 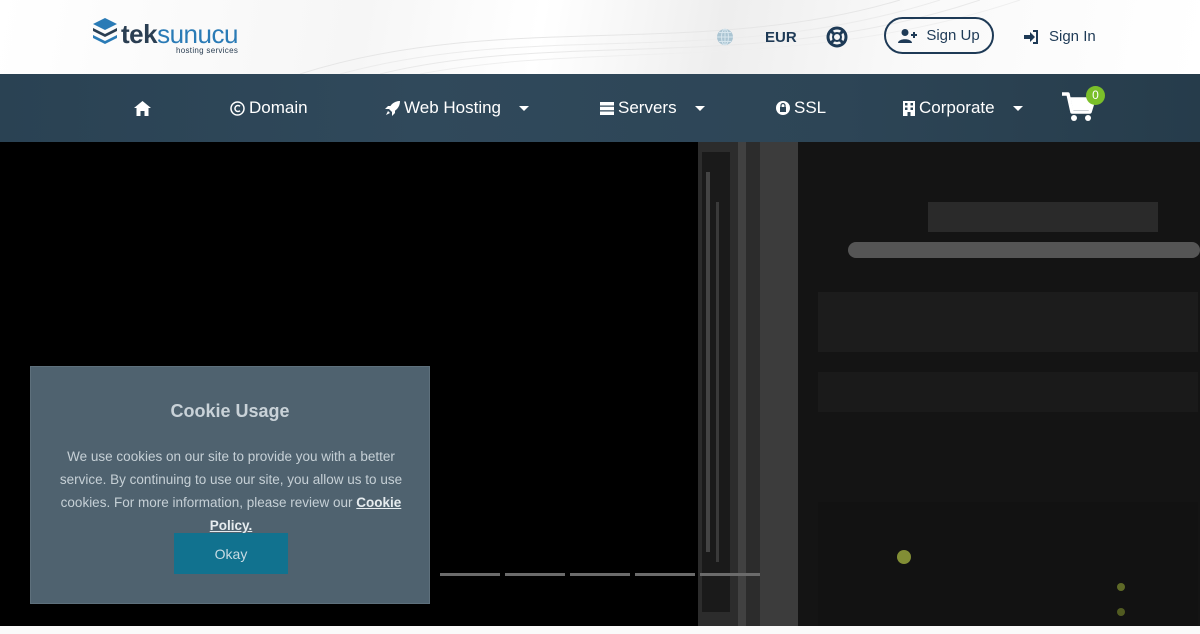 What do you see at coordinates (1072, 36) in the screenshot?
I see `sign-in-label: Sign In` at bounding box center [1072, 36].